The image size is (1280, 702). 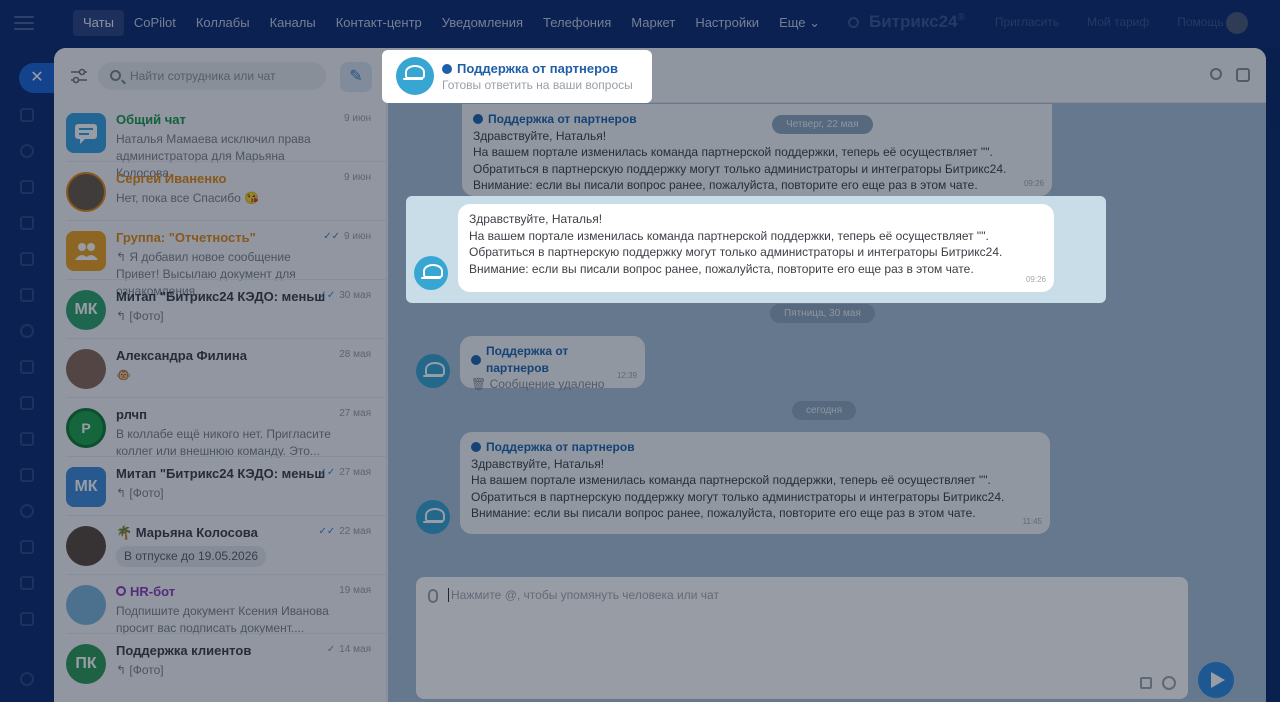 What do you see at coordinates (653, 23) in the screenshot?
I see `nav-market: Маркет` at bounding box center [653, 23].